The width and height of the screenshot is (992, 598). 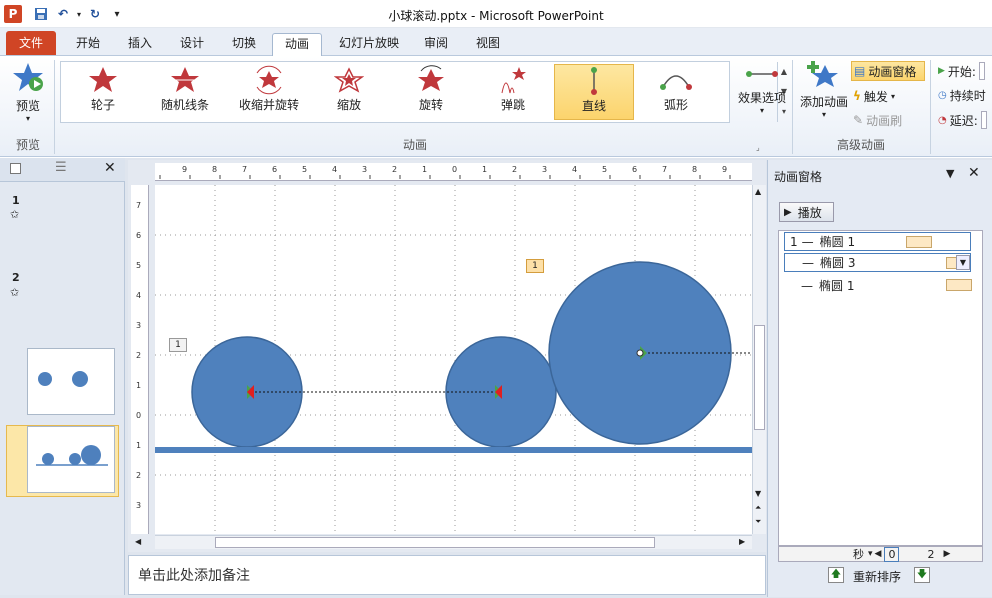 What do you see at coordinates (436, 44) in the screenshot?
I see `tab-review: 审阅` at bounding box center [436, 44].